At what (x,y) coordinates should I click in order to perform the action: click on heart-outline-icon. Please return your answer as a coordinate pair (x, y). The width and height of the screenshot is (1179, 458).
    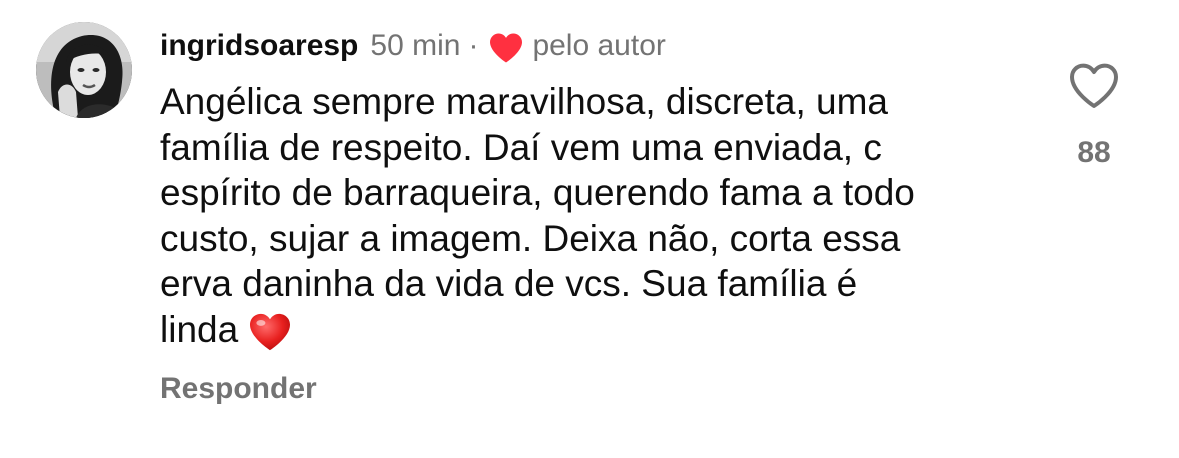
    Looking at the image, I should click on (1094, 86).